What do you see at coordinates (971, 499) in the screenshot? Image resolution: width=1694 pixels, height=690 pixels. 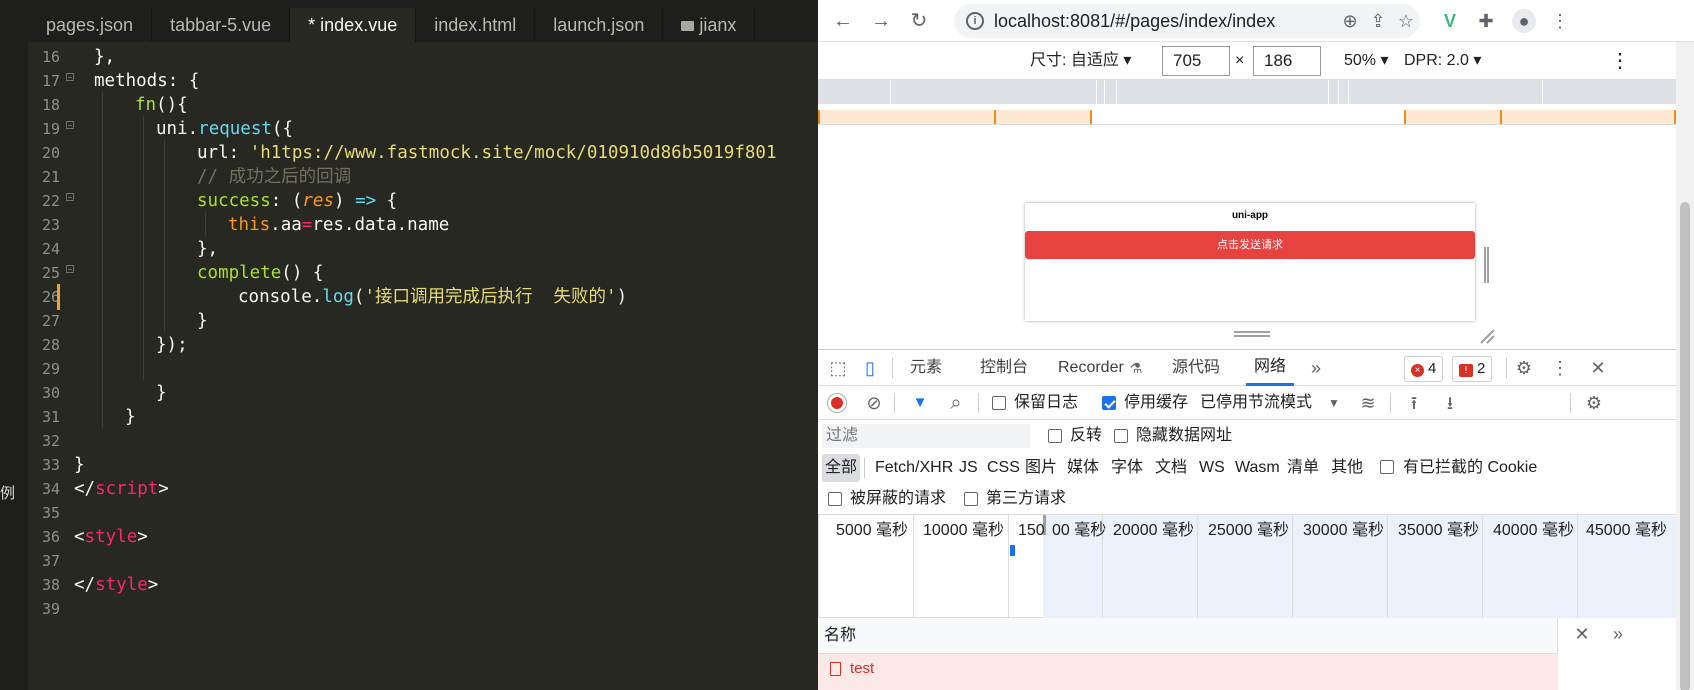 I see `third-party-checkbox` at bounding box center [971, 499].